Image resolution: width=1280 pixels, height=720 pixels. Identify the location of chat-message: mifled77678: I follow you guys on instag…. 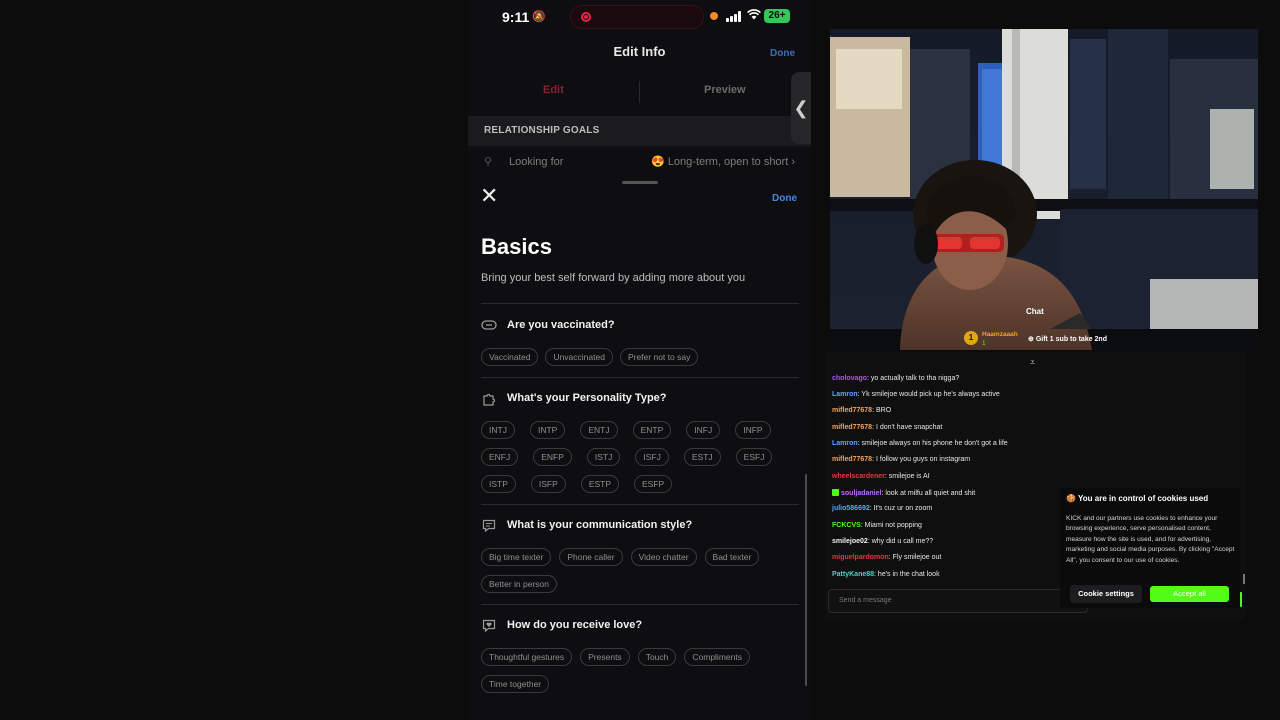
(901, 459).